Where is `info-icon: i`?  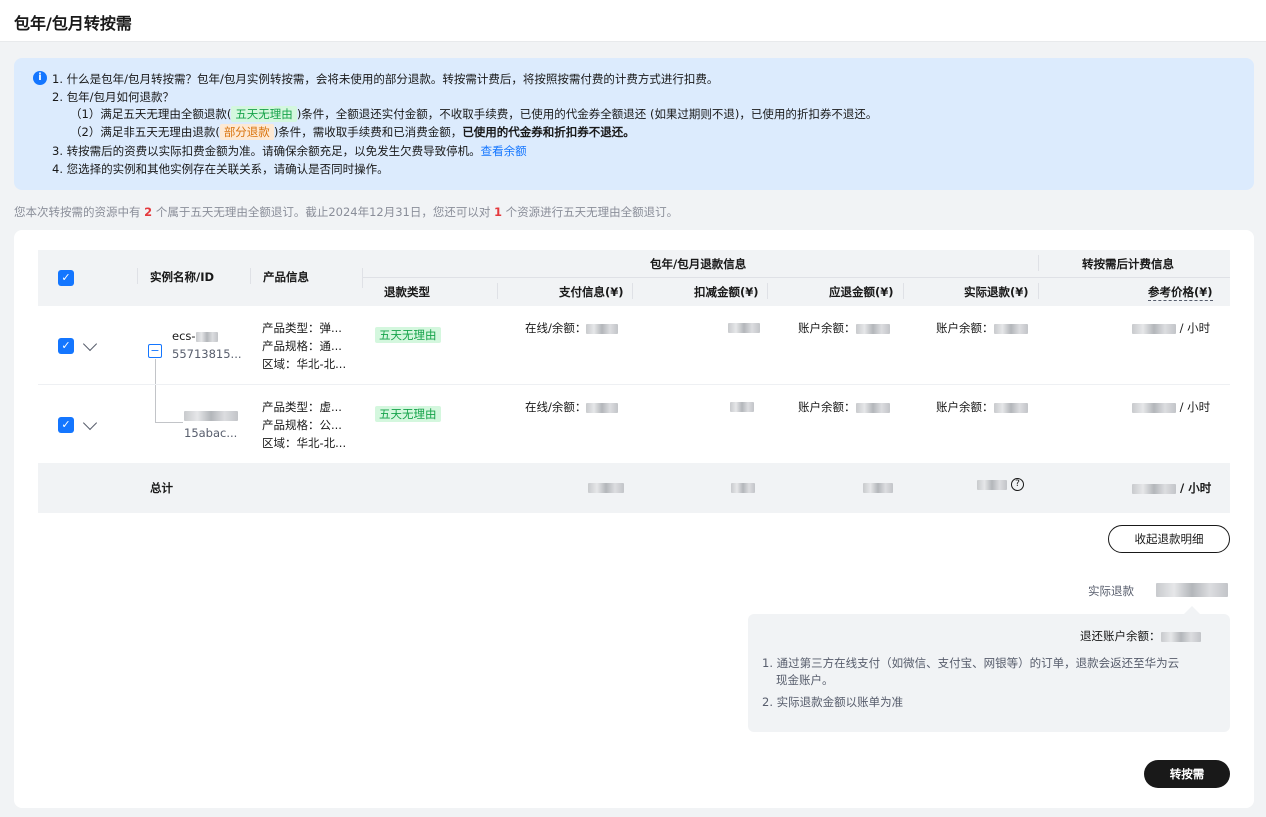 info-icon: i is located at coordinates (40, 78).